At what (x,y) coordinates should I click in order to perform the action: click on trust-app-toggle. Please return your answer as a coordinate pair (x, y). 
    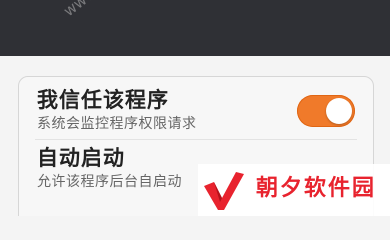
    Looking at the image, I should click on (326, 111).